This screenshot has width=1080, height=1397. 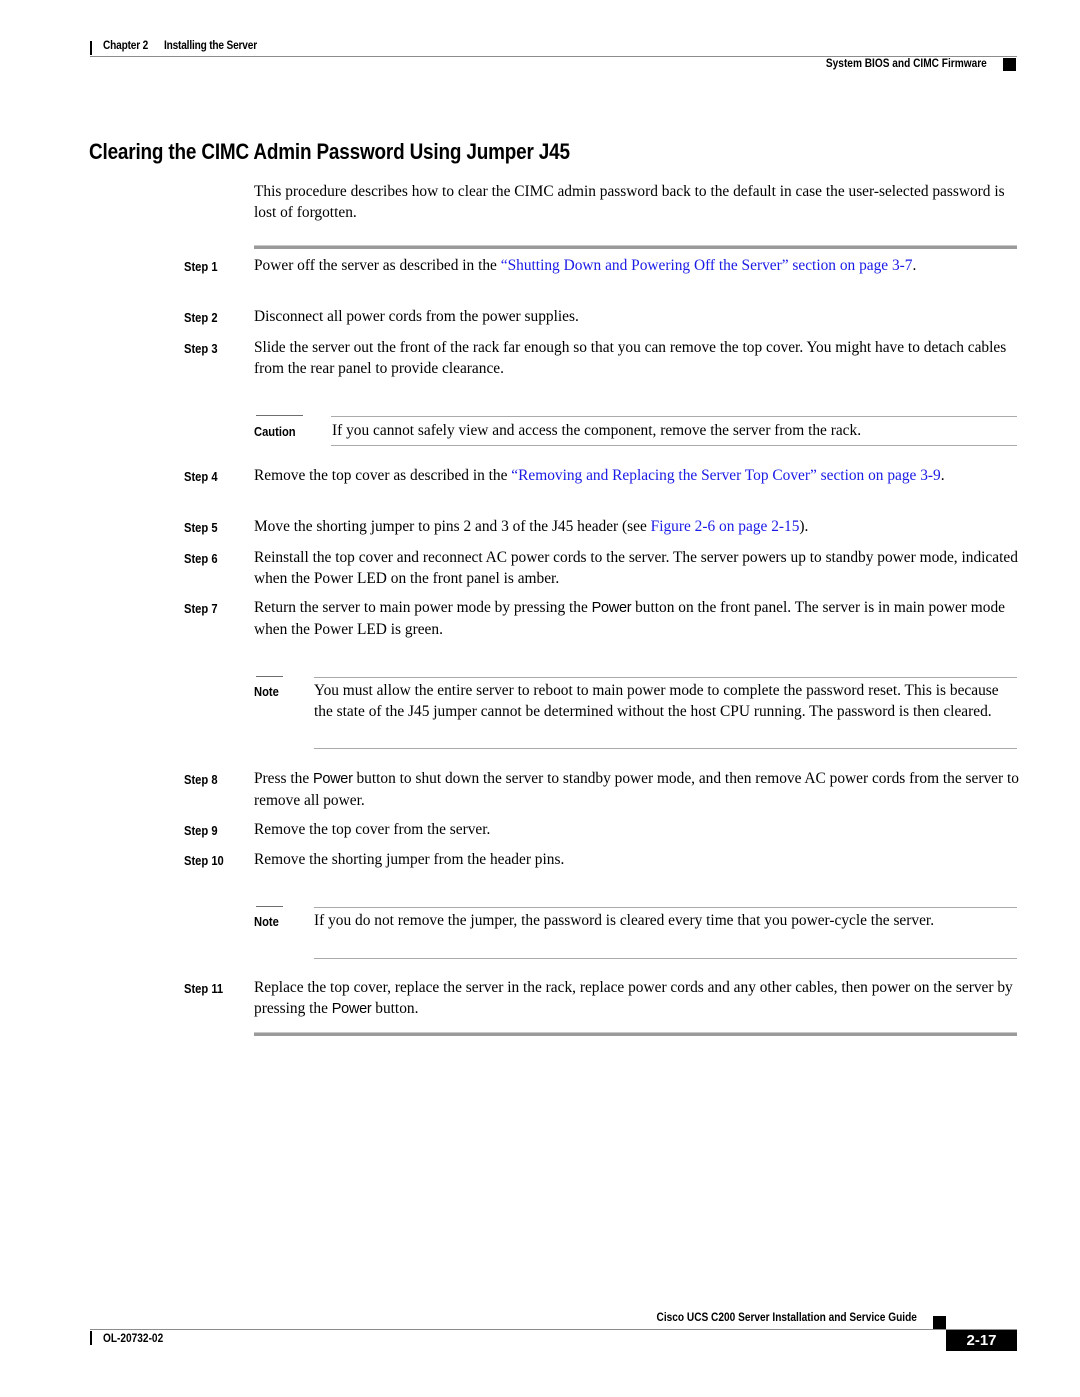 I want to click on page-number-badge: 2-17, so click(x=981, y=1340).